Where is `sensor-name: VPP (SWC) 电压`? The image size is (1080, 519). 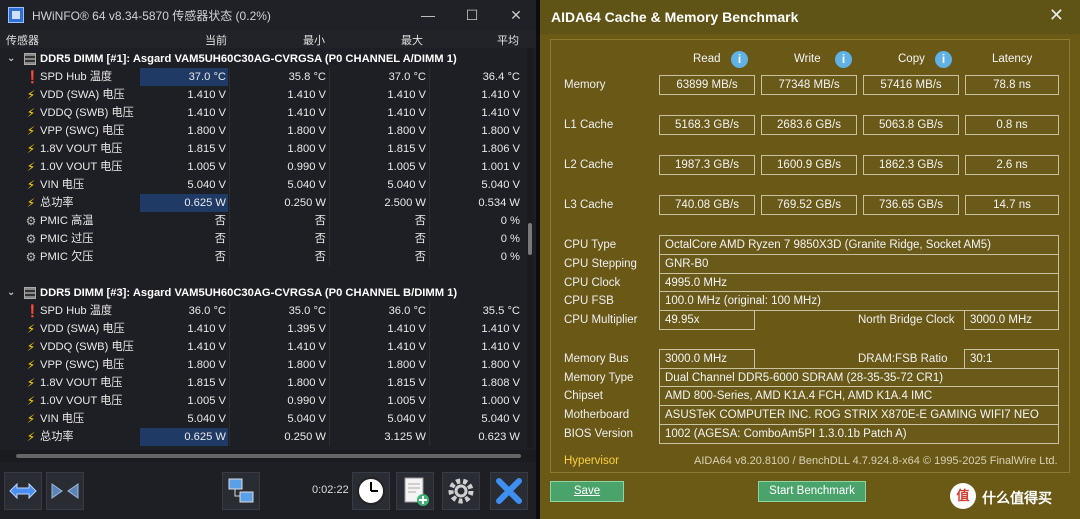 sensor-name: VPP (SWC) 电压 is located at coordinates (82, 365).